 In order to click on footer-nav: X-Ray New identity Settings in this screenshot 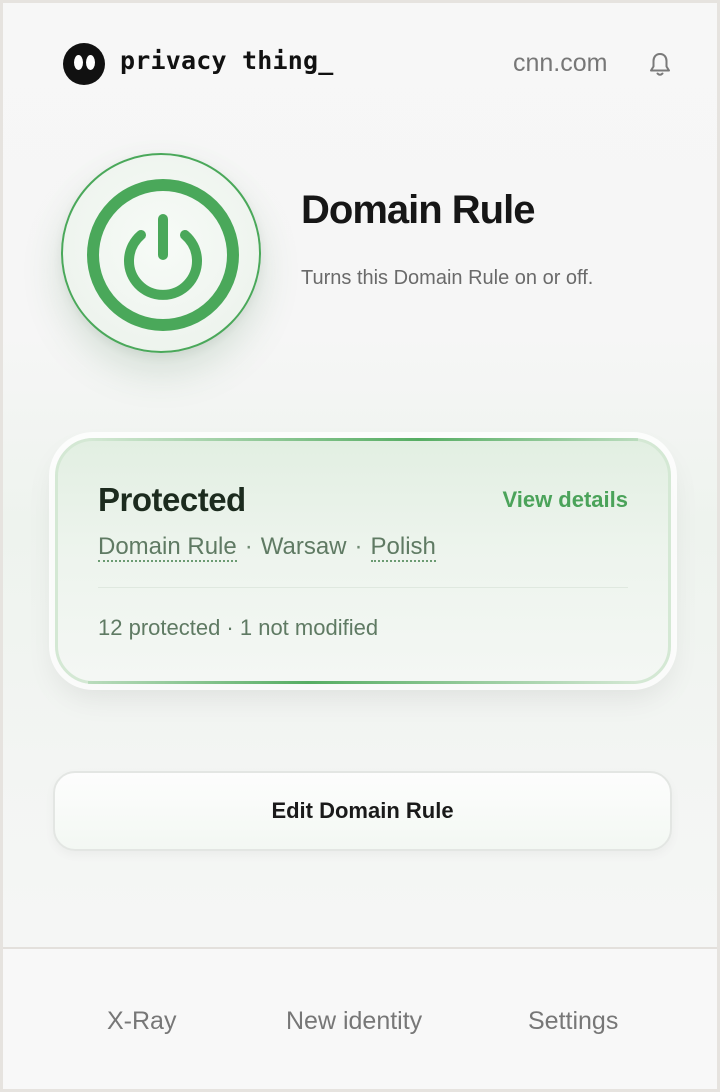, I will do `click(360, 1018)`.